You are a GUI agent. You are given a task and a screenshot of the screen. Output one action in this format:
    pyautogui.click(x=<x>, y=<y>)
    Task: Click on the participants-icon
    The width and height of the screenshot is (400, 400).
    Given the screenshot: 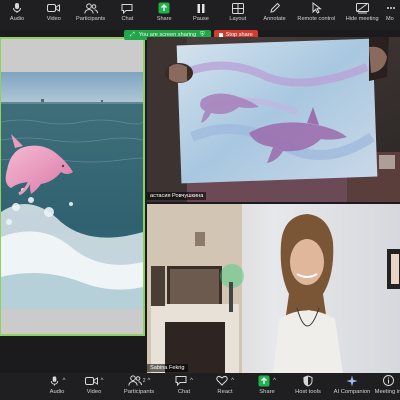 What is the action you would take?
    pyautogui.click(x=90, y=8)
    